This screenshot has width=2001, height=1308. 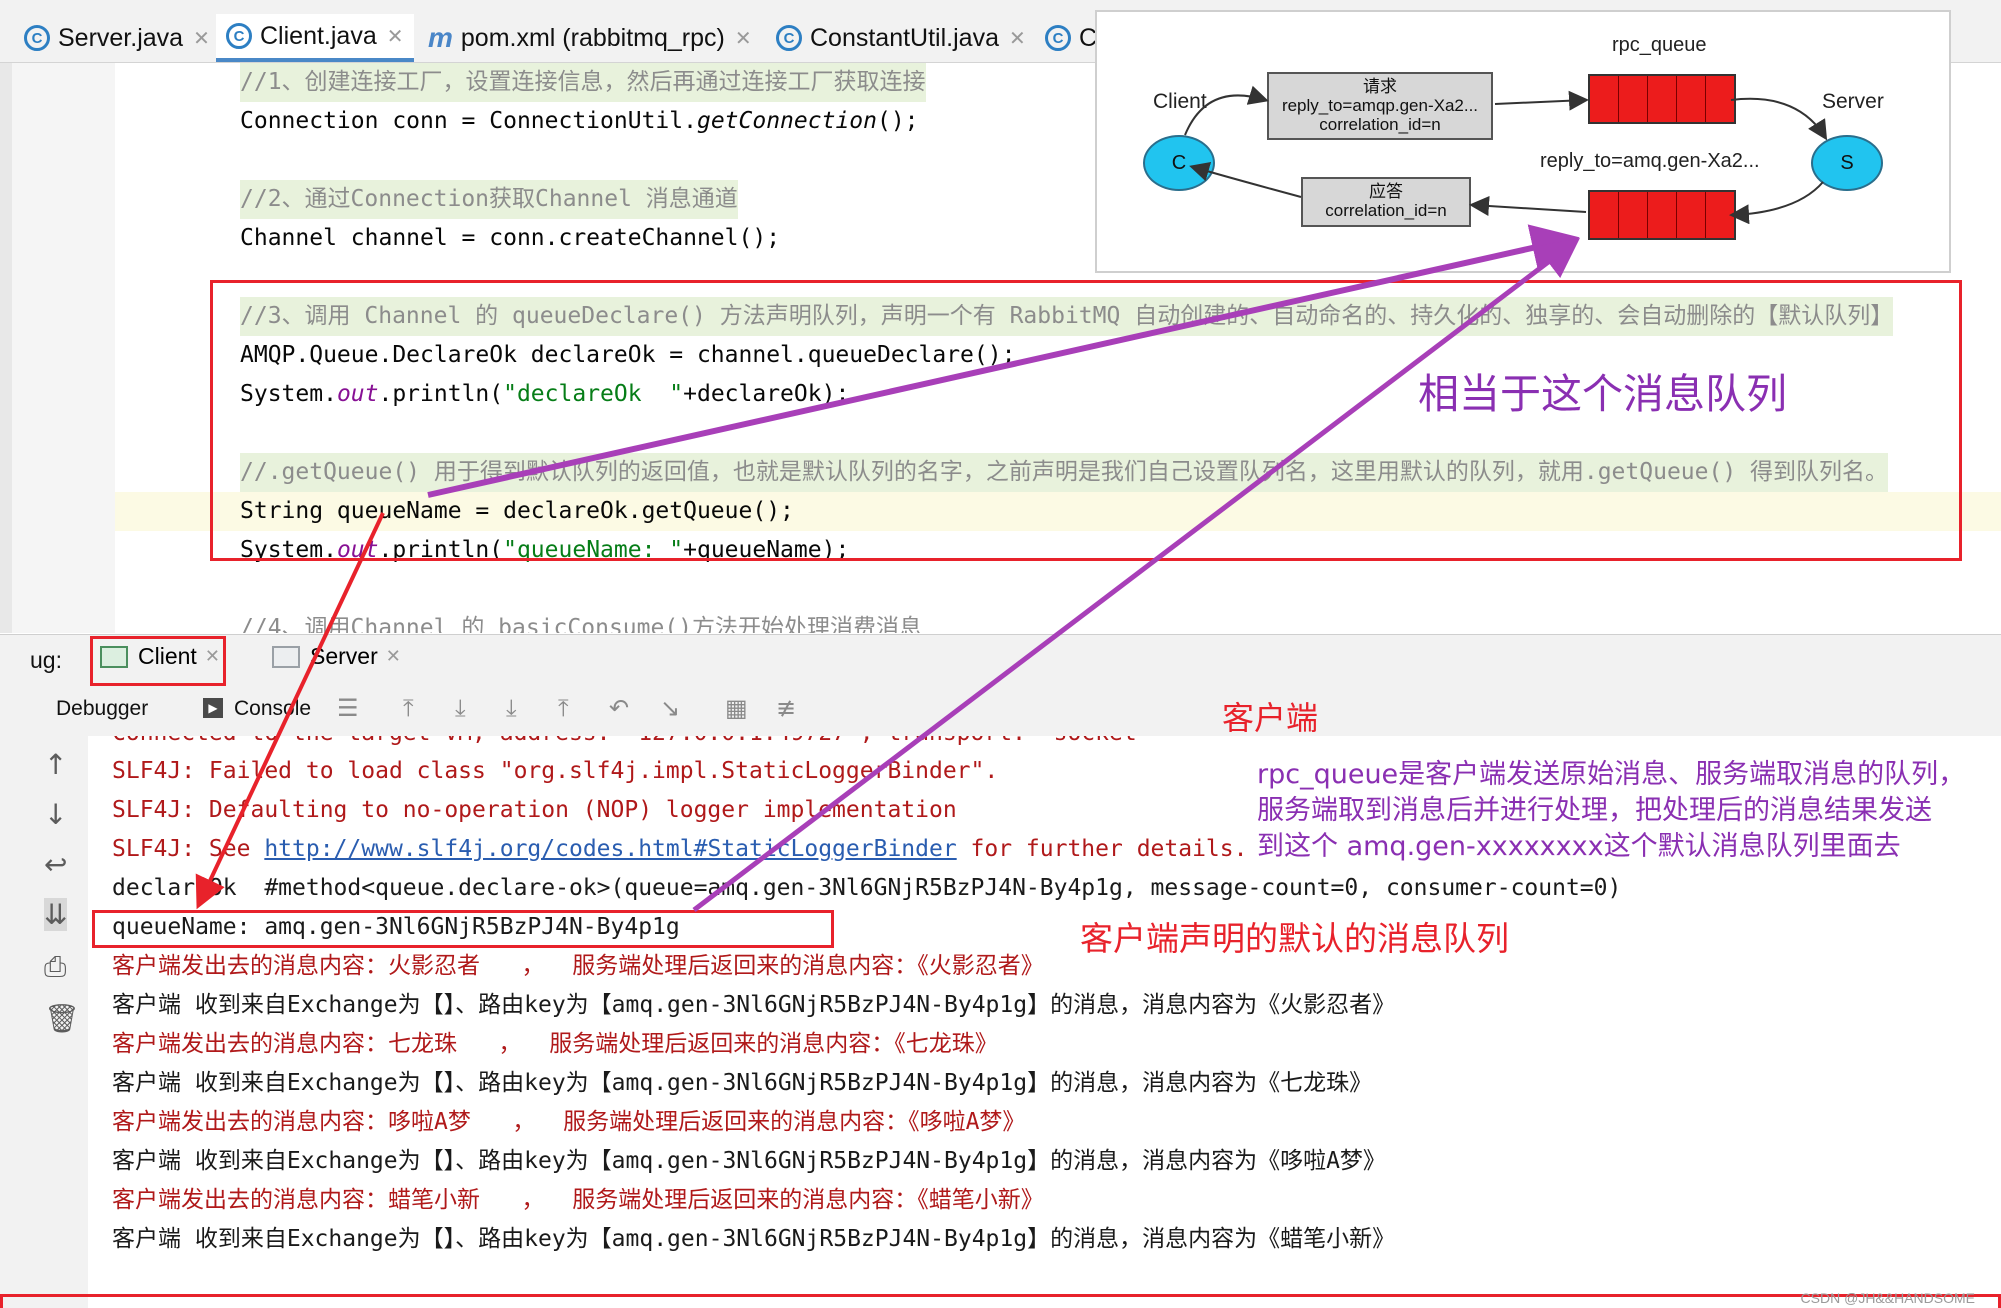 What do you see at coordinates (1602, 394) in the screenshot?
I see `queue-annotation: 相当于这个消息队列` at bounding box center [1602, 394].